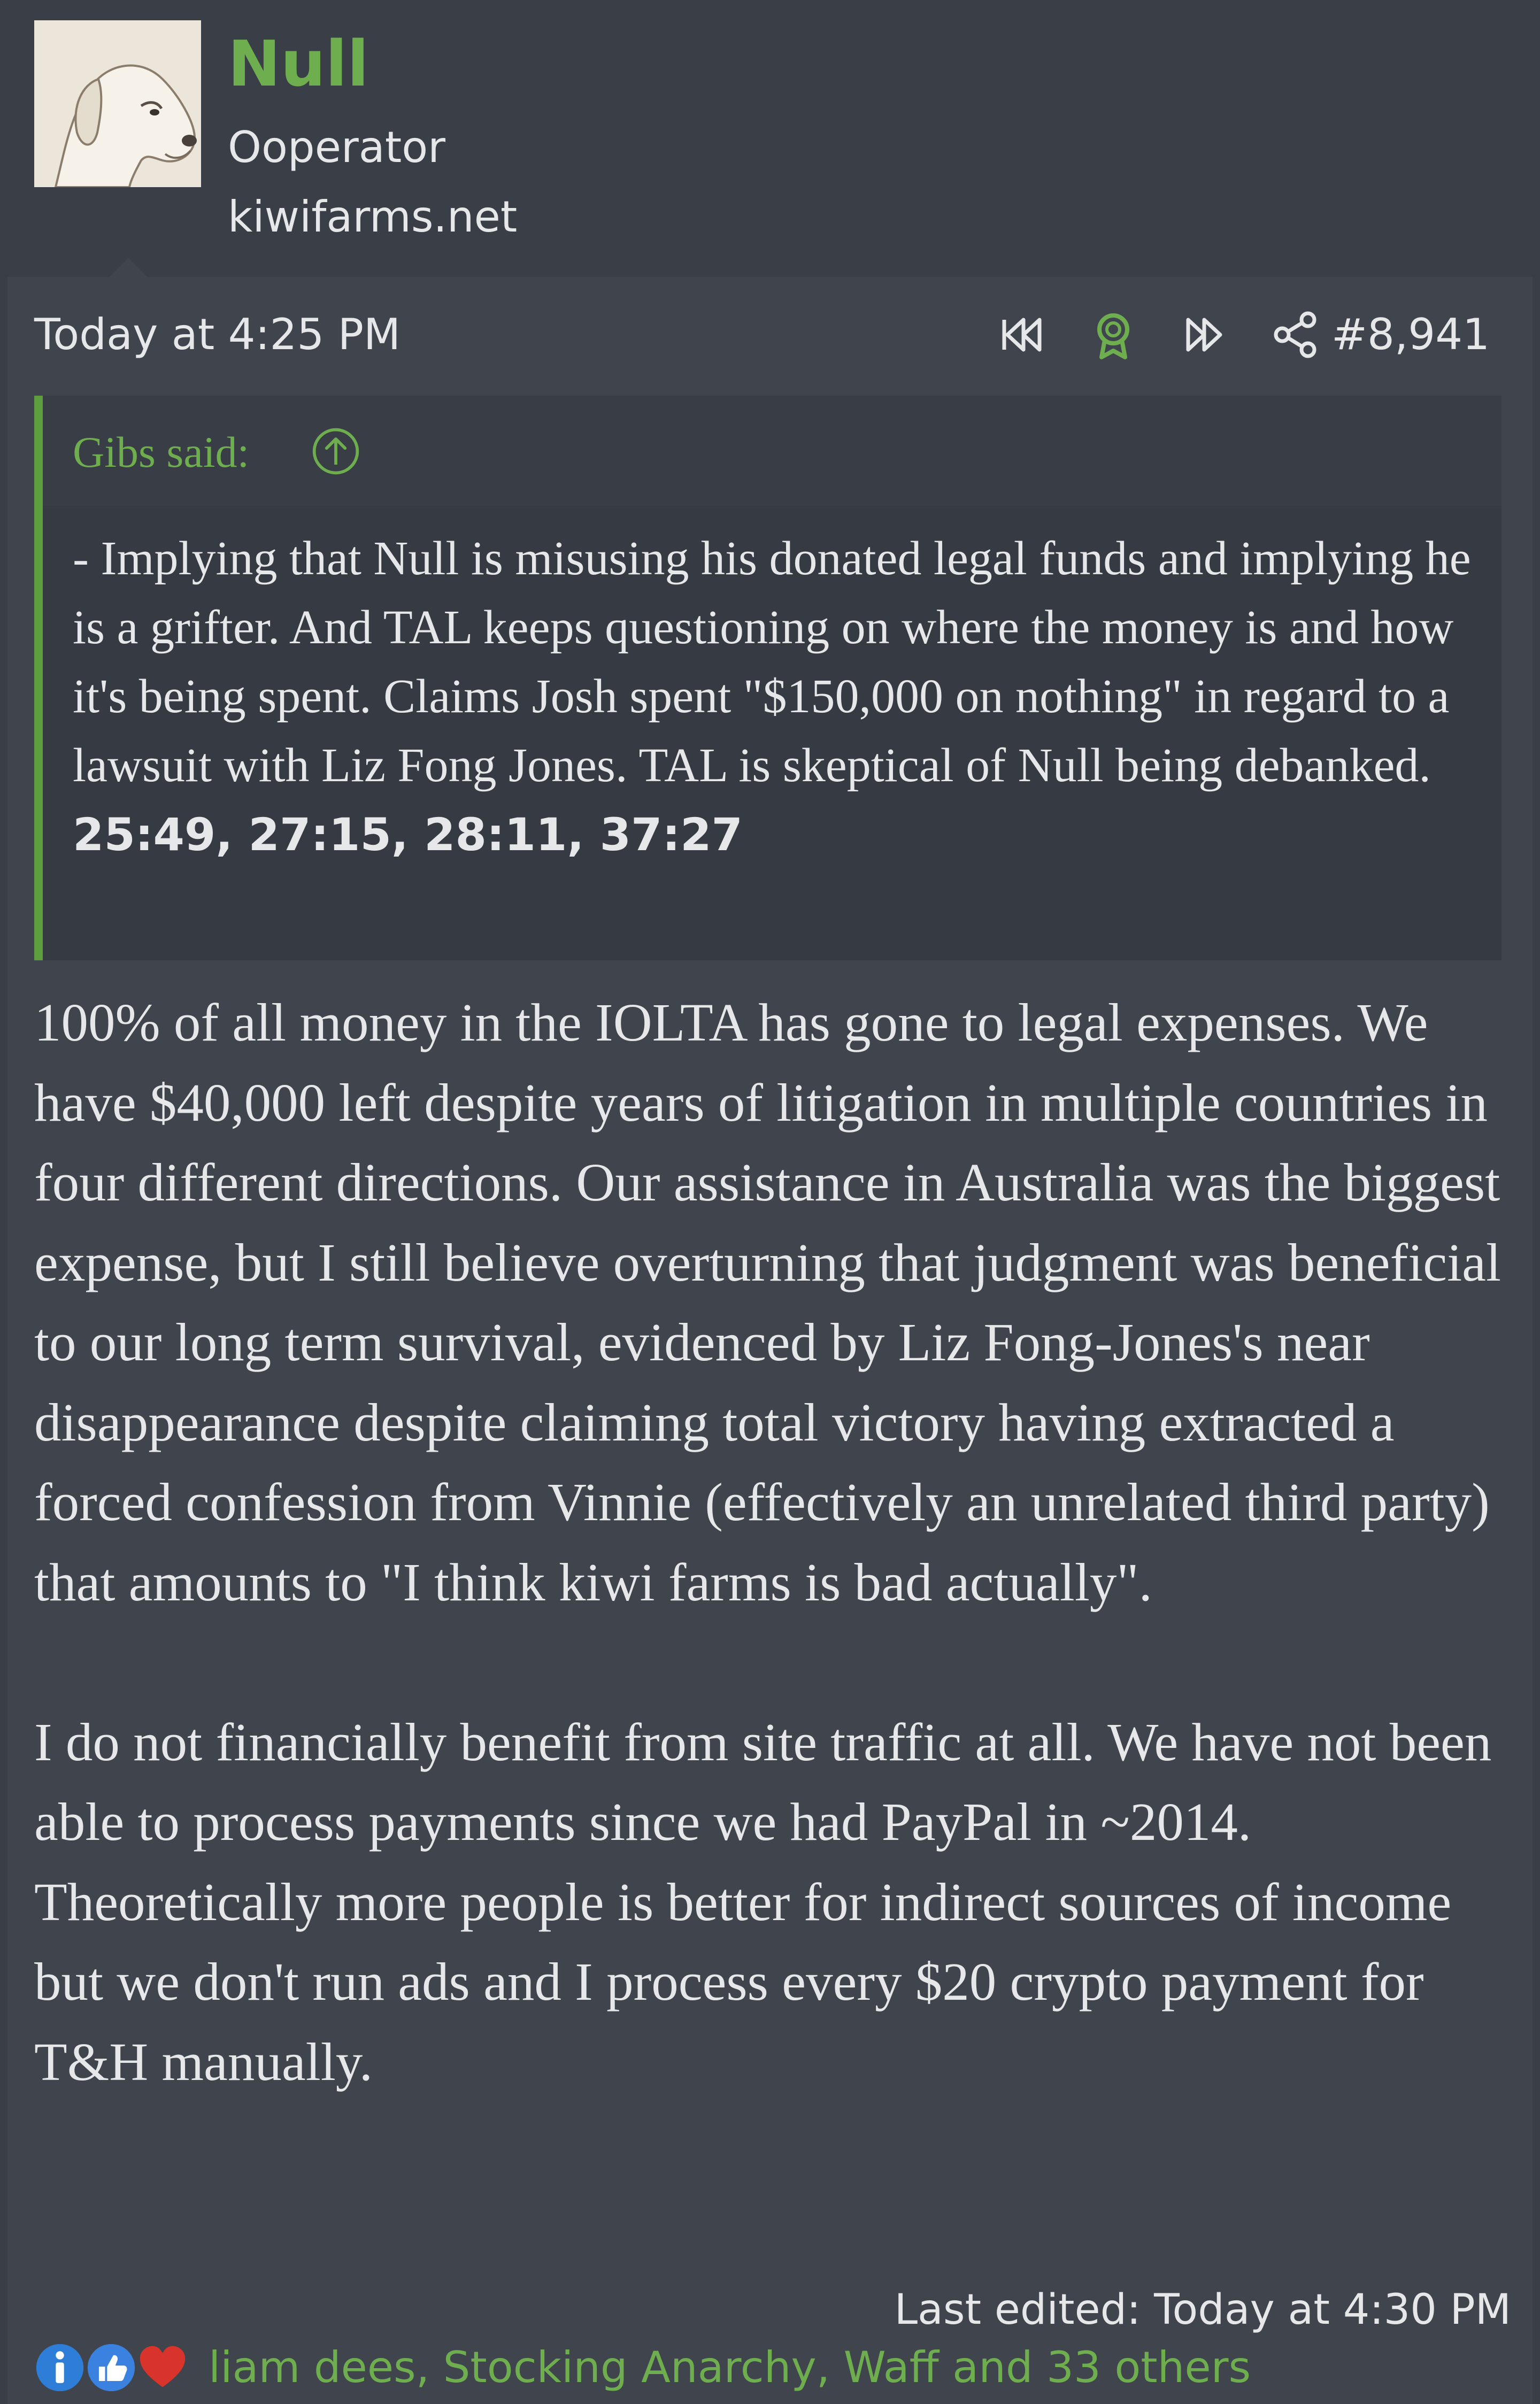  I want to click on post-number: #8,941, so click(1410, 335).